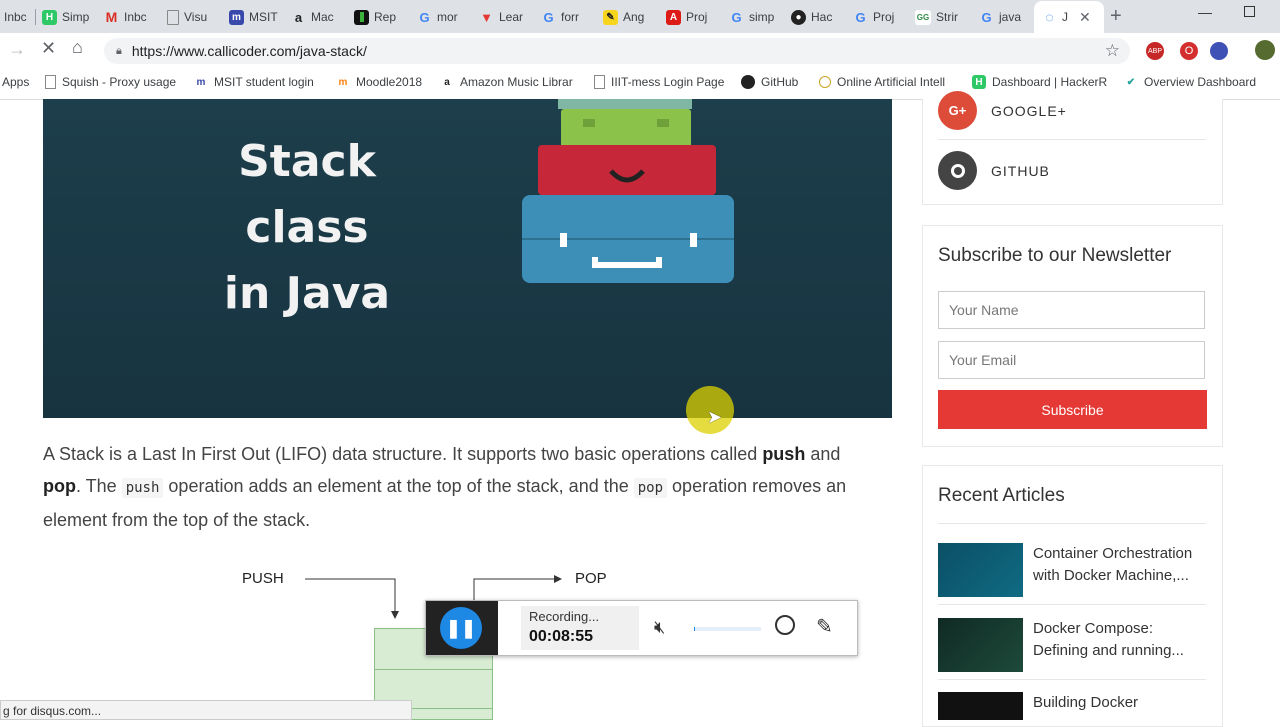 The height and width of the screenshot is (727, 1280). What do you see at coordinates (50, 82) in the screenshot?
I see `doc-icon` at bounding box center [50, 82].